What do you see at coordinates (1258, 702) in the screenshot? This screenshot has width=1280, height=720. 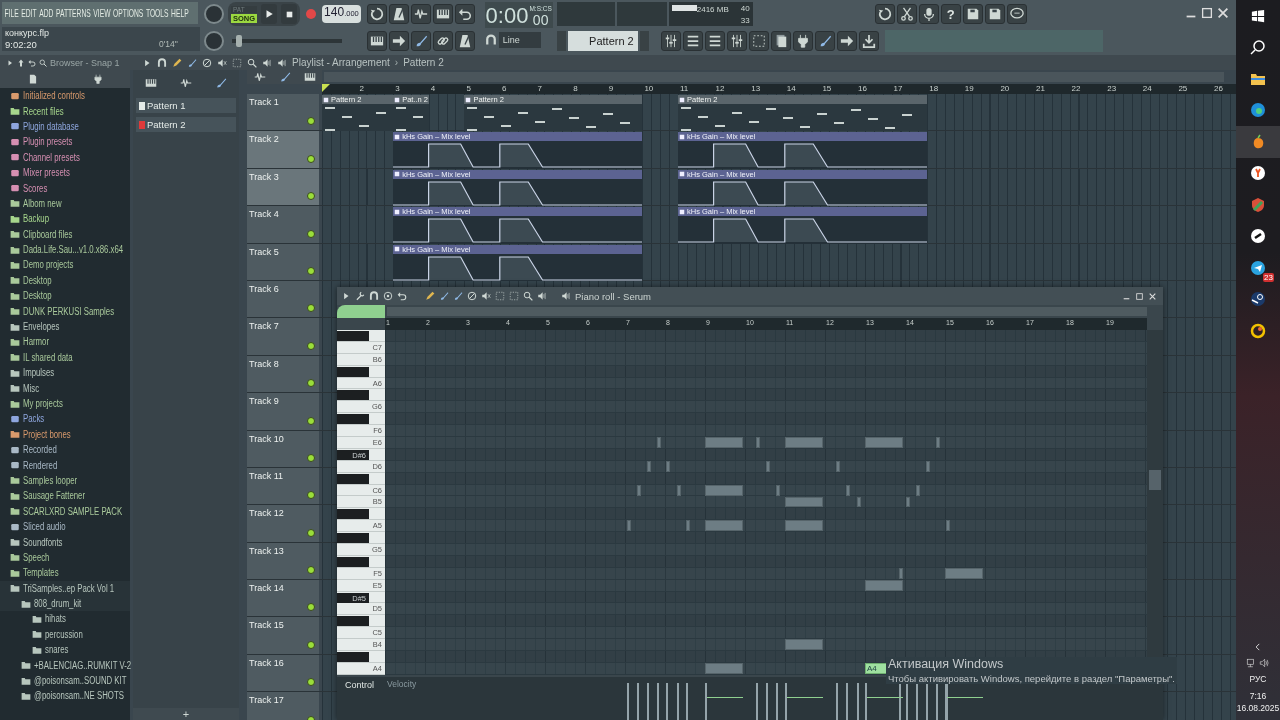 I see `clock: 7:16 16.08.2025` at bounding box center [1258, 702].